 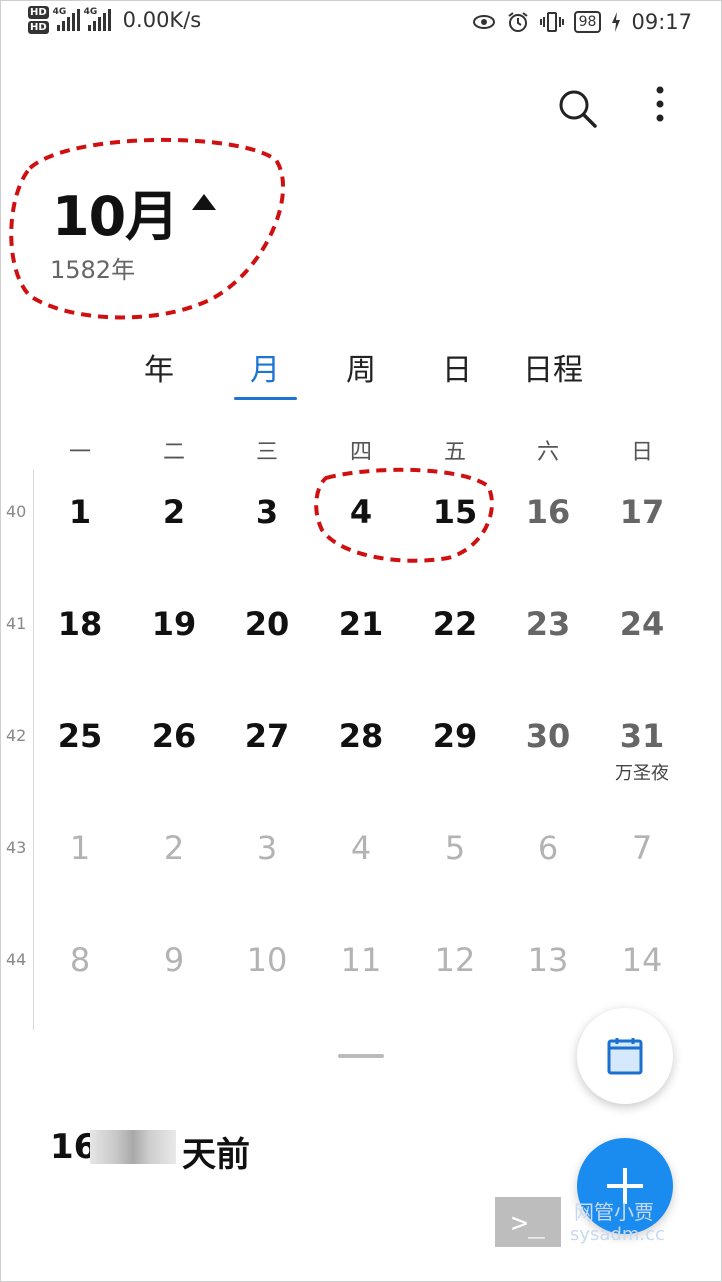 What do you see at coordinates (361, 624) in the screenshot?
I see `calendar-day: 21` at bounding box center [361, 624].